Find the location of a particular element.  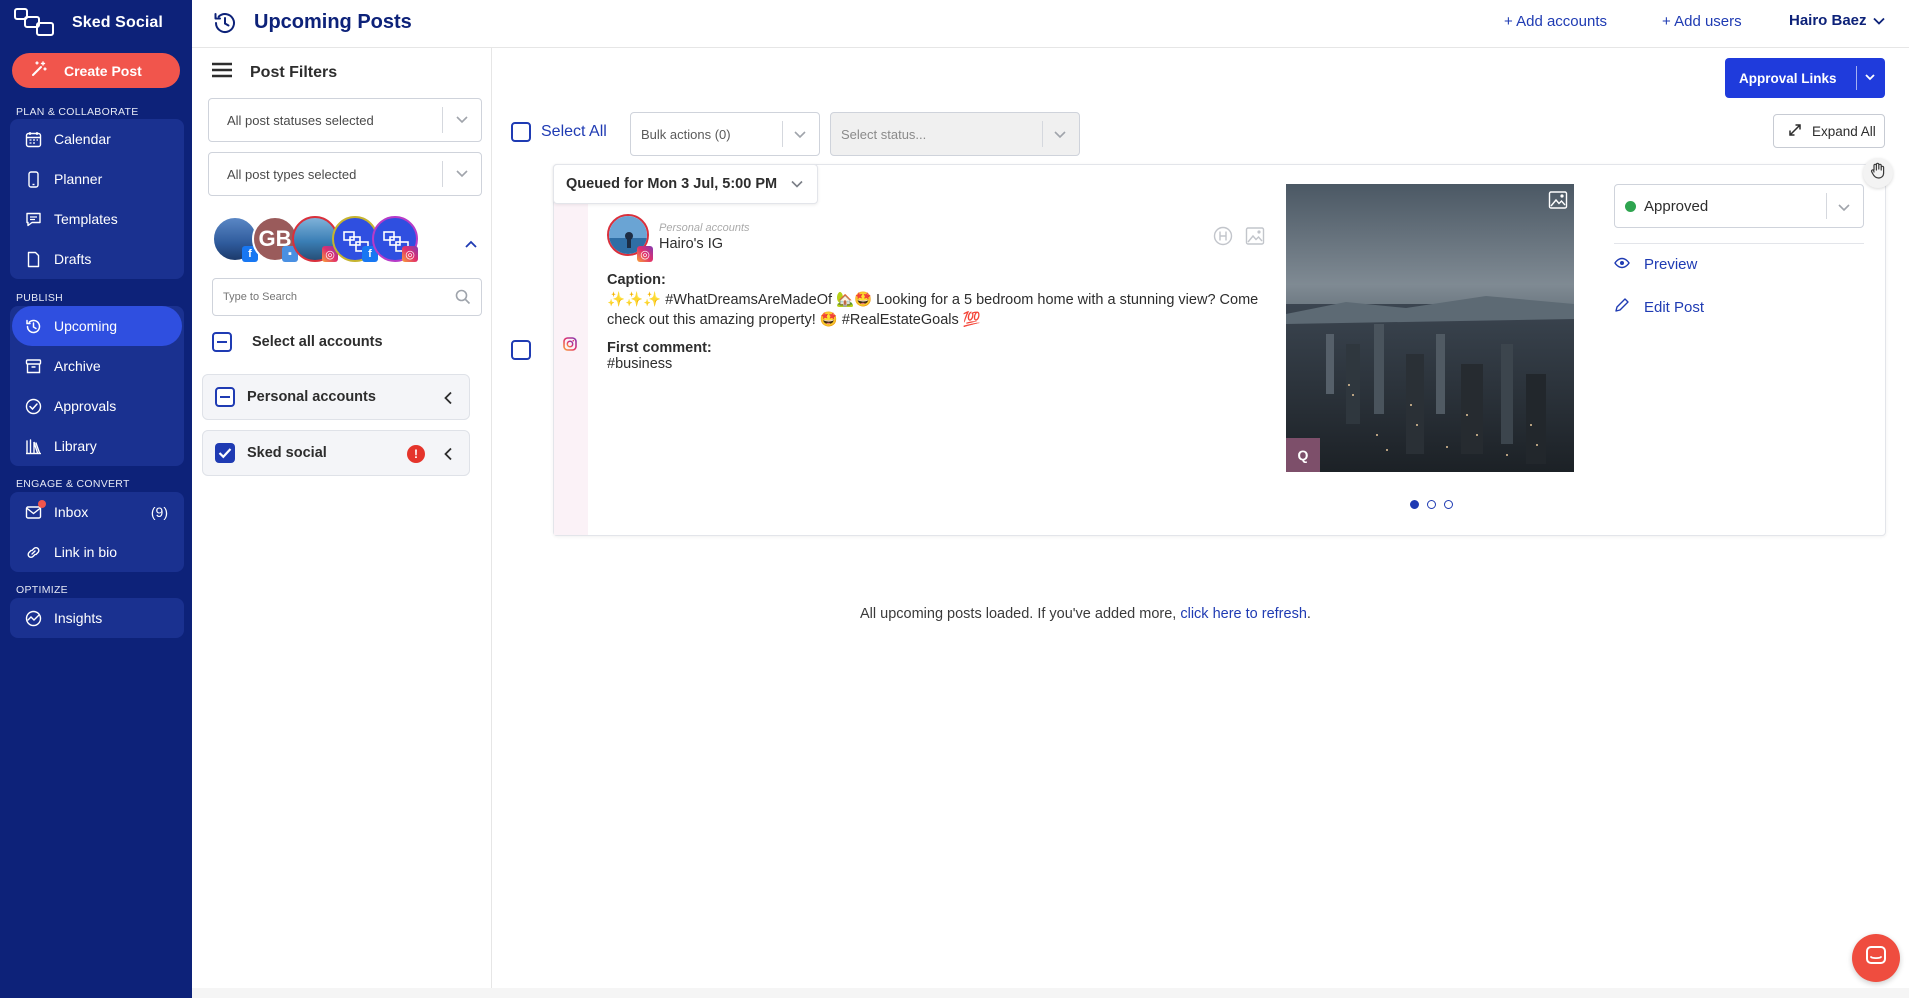

hashtag-h-icon is located at coordinates (1223, 238).